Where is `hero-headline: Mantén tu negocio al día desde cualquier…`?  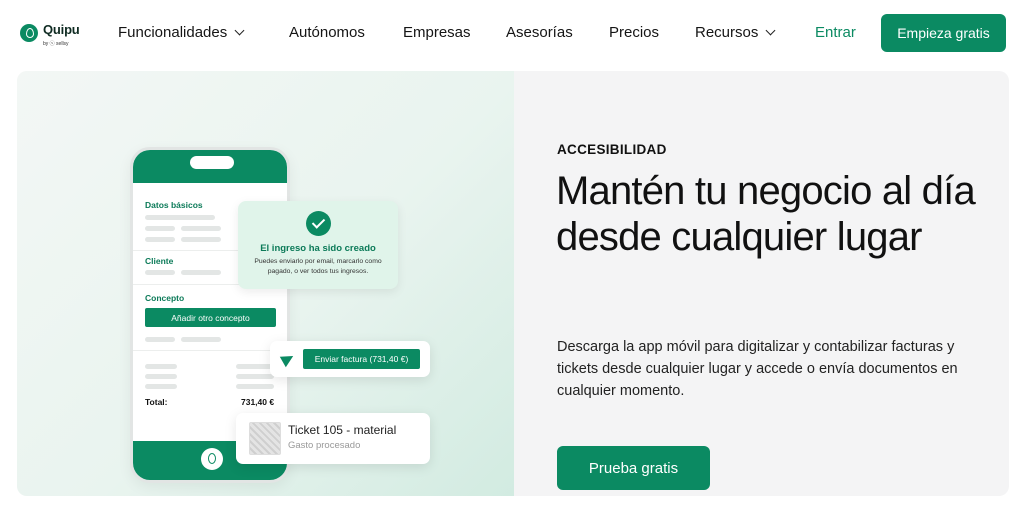 hero-headline: Mantén tu negocio al día desde cualquier… is located at coordinates (766, 214).